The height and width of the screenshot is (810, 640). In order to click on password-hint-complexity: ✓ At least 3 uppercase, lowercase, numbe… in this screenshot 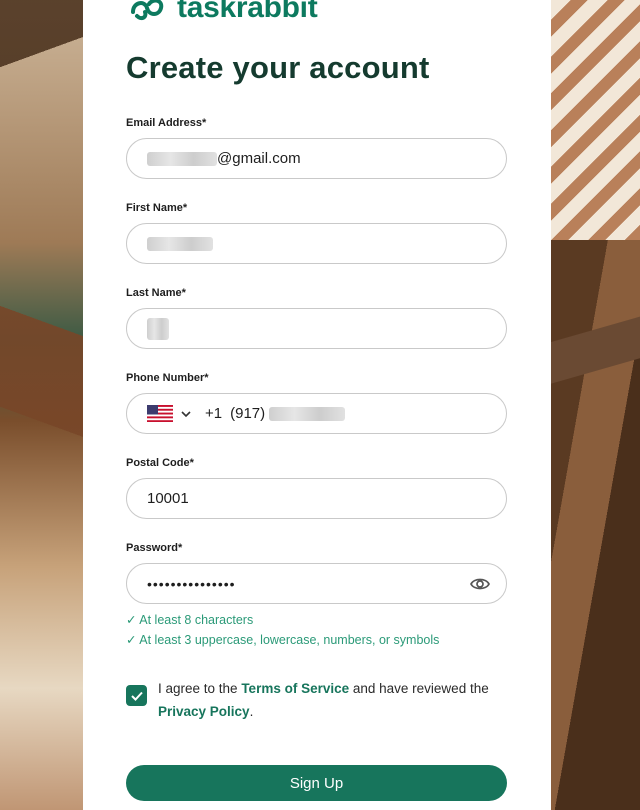, I will do `click(283, 640)`.